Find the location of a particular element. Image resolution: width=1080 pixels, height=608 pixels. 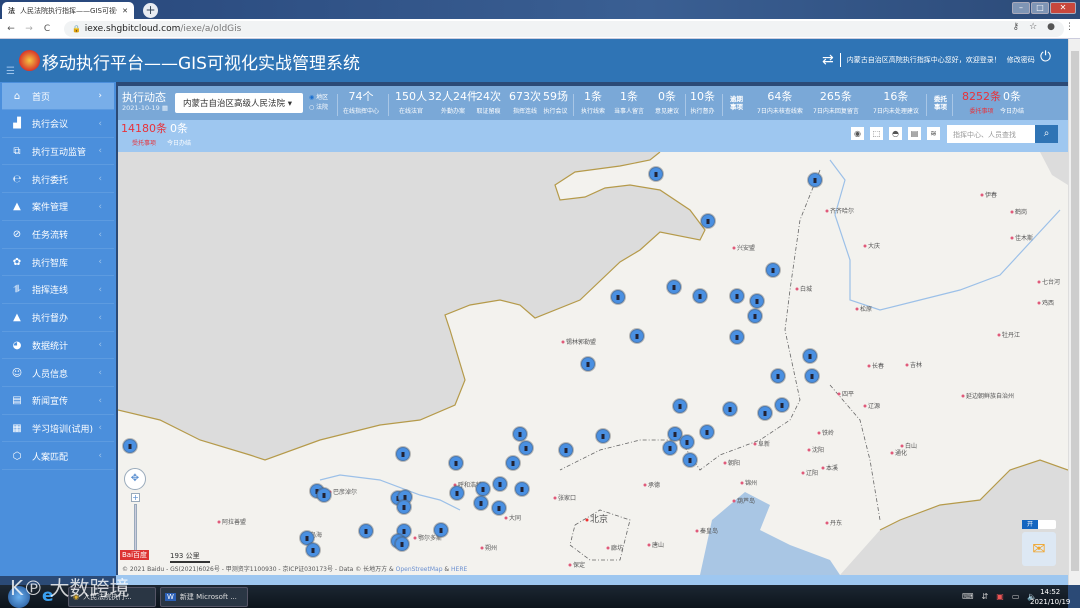

court-select: 内蒙古自治区高级人民法院 ▾ is located at coordinates (239, 103).